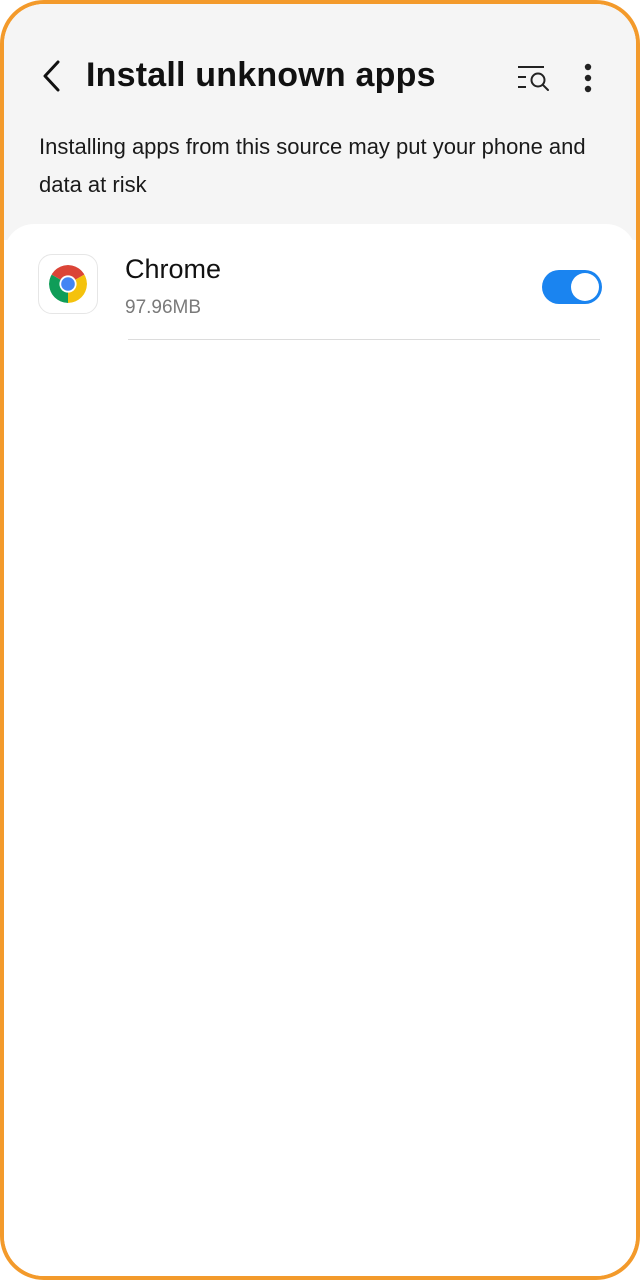 This screenshot has width=640, height=1280. I want to click on app-icon-container, so click(68, 284).